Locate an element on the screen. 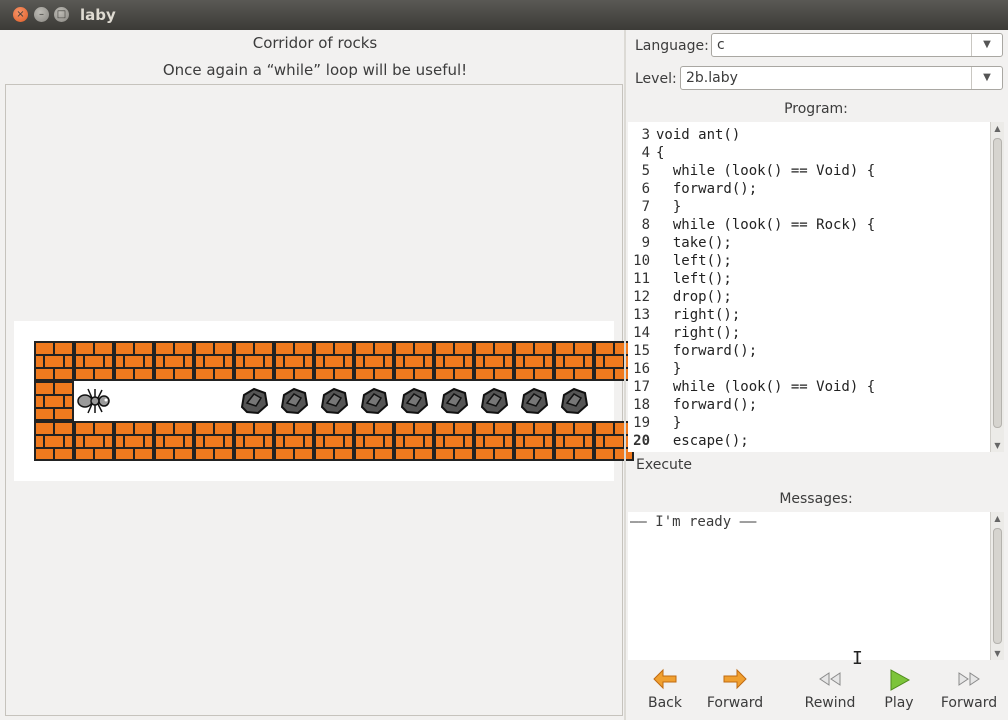 Image resolution: width=1008 pixels, height=720 pixels. maximize-window-button: □ is located at coordinates (61, 14).